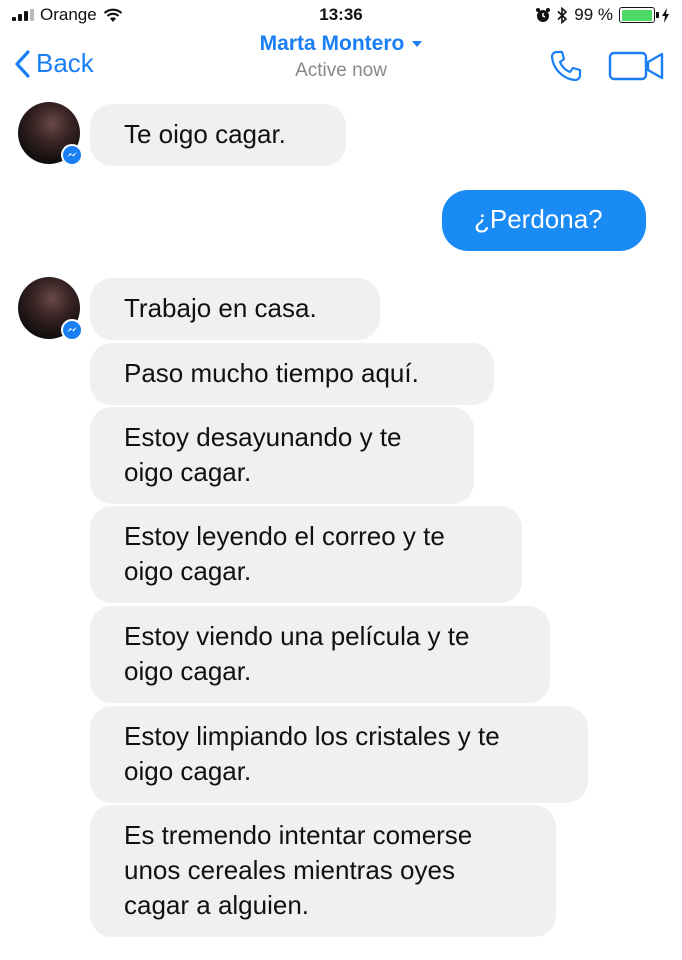  I want to click on contact-name-row: Marta Montero, so click(341, 44).